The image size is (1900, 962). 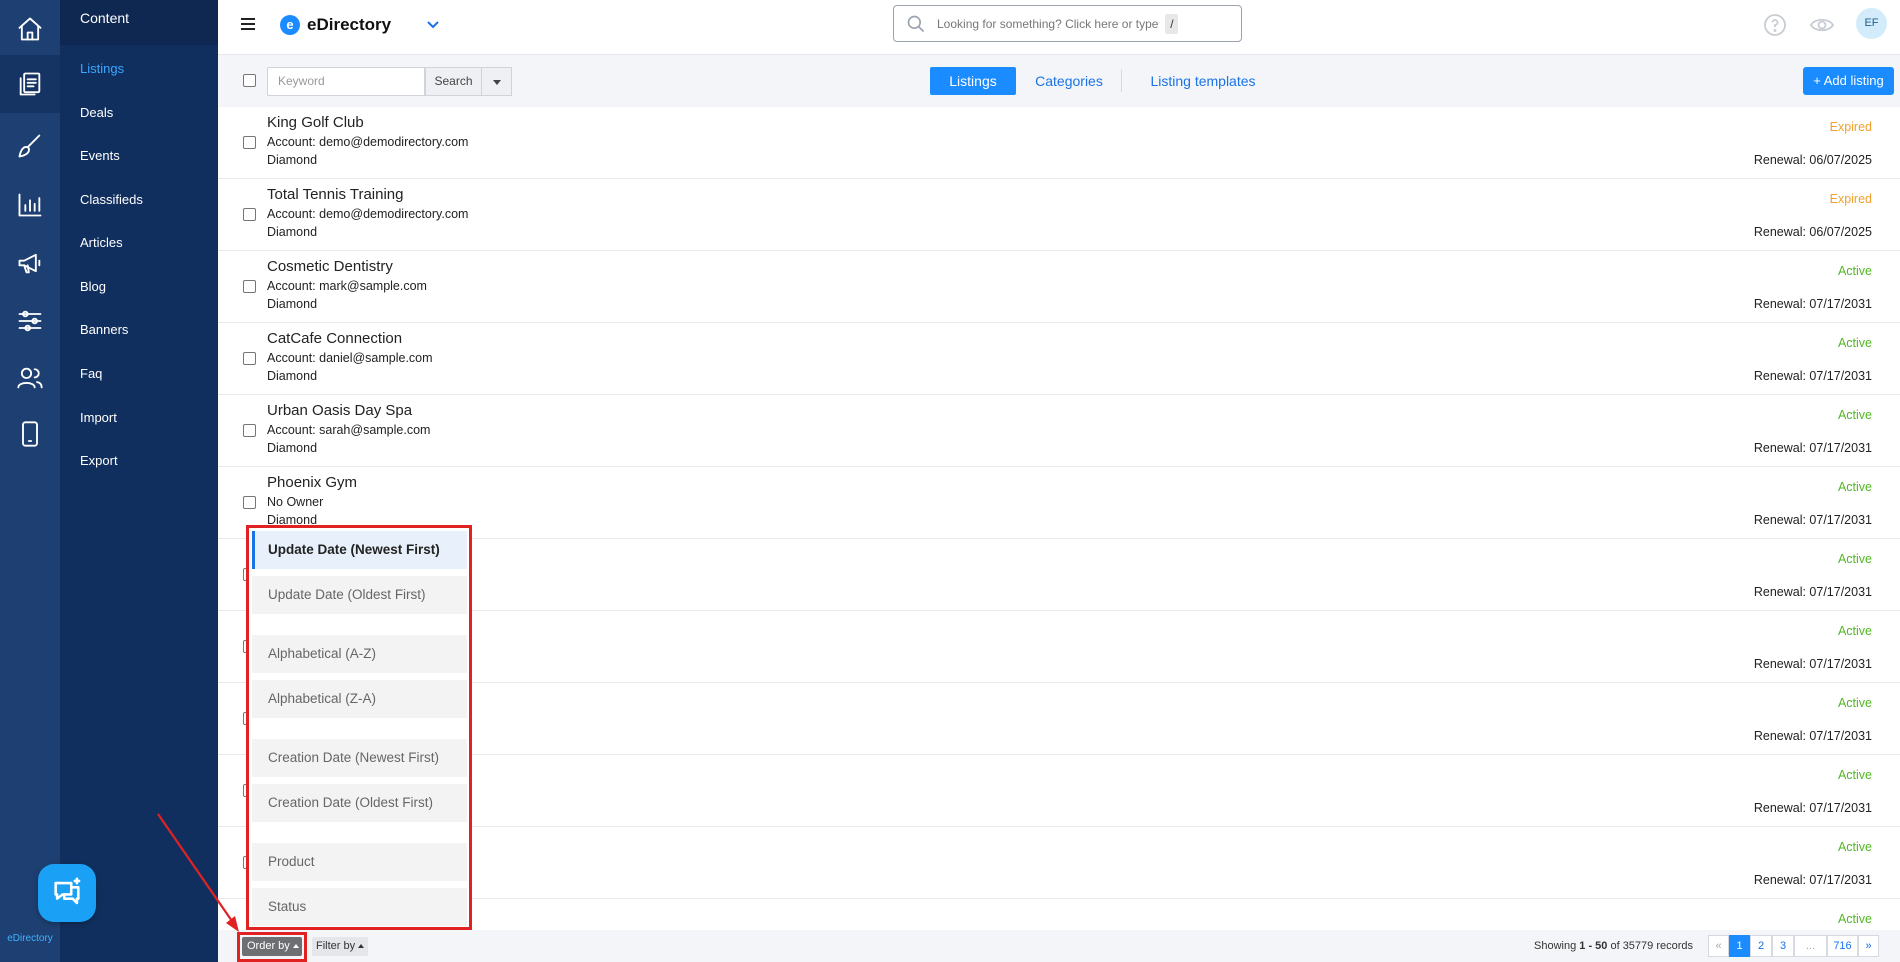 I want to click on submenu-item-import: Import, so click(x=98, y=417).